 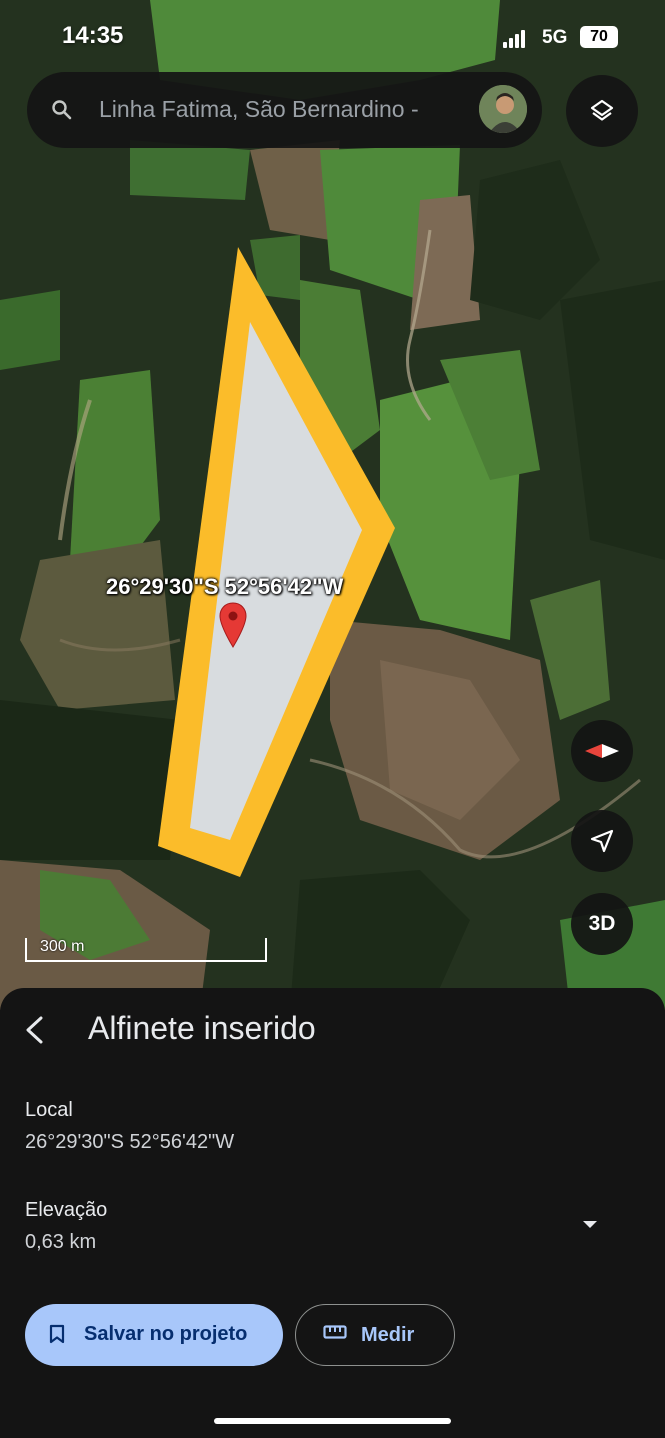 What do you see at coordinates (516, 39) in the screenshot?
I see `signal-icon` at bounding box center [516, 39].